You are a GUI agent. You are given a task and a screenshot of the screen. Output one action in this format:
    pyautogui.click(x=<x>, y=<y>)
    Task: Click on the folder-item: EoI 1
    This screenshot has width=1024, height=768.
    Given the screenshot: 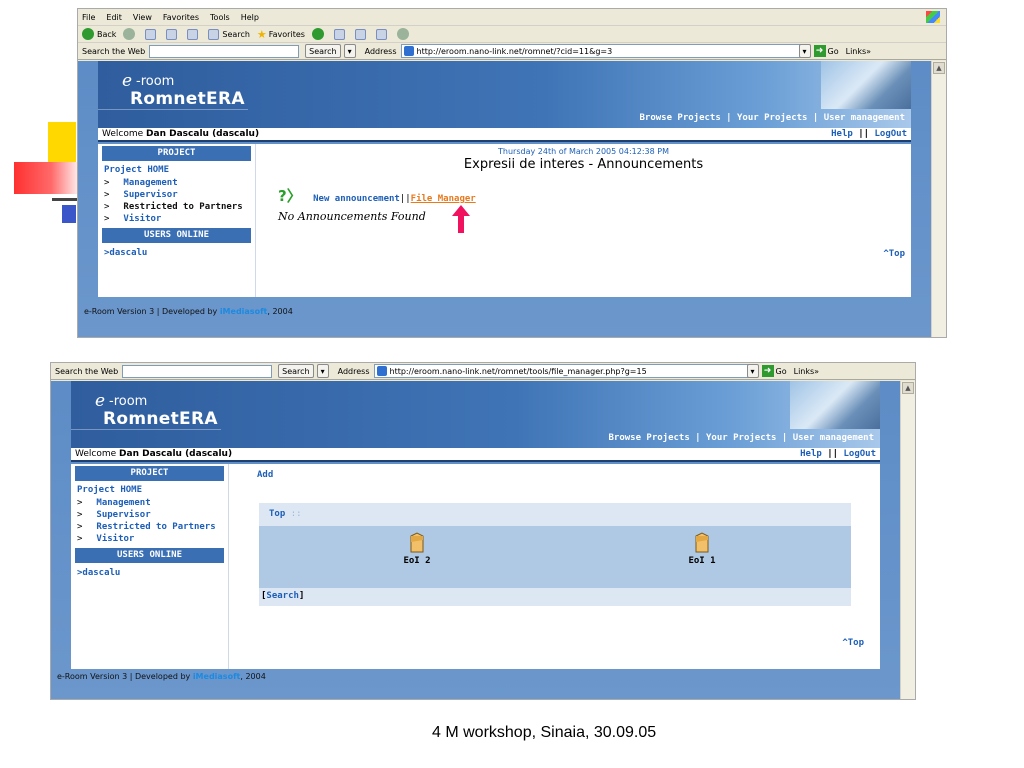 What is the action you would take?
    pyautogui.click(x=702, y=549)
    